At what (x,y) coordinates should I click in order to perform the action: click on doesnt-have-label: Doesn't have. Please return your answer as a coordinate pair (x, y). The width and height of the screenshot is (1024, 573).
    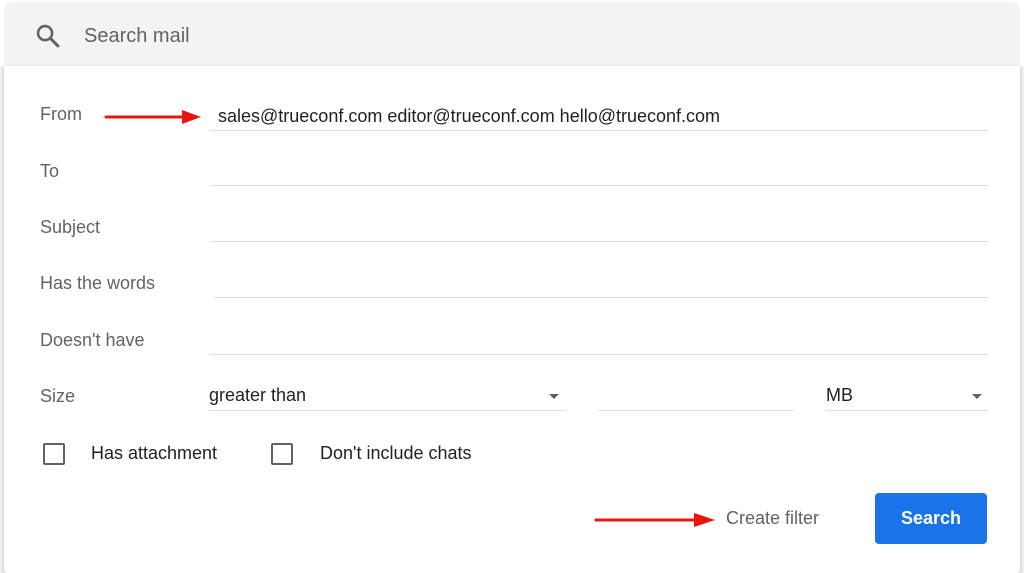
    Looking at the image, I should click on (92, 340).